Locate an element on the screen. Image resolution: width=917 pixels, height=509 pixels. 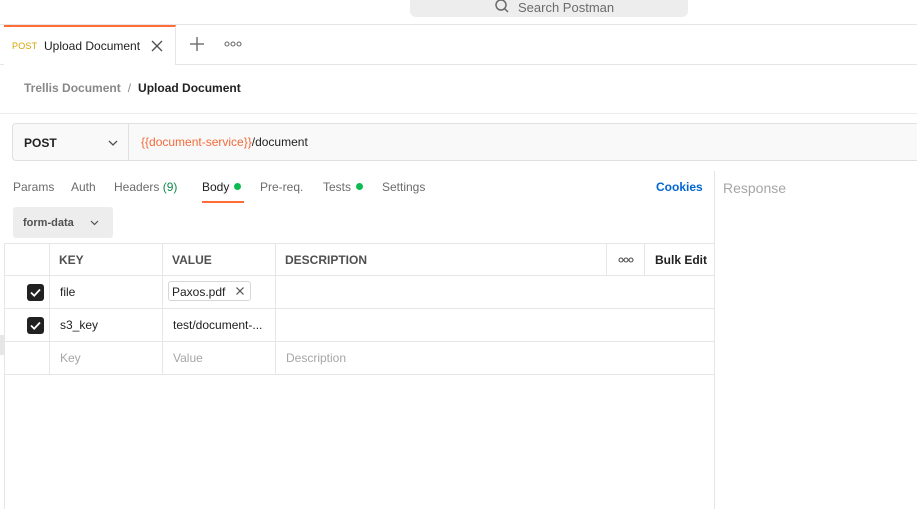
header-description: DESCRIPTION is located at coordinates (326, 260).